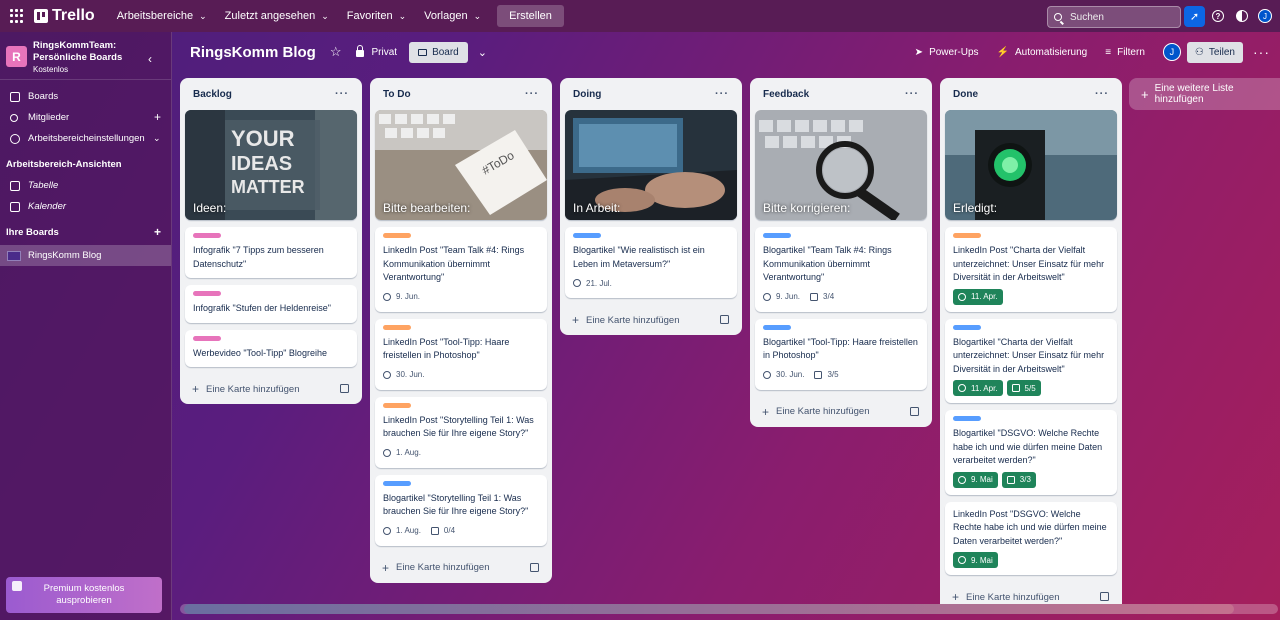 Image resolution: width=1280 pixels, height=620 pixels. What do you see at coordinates (212, 94) in the screenshot?
I see `list-title: Backlog` at bounding box center [212, 94].